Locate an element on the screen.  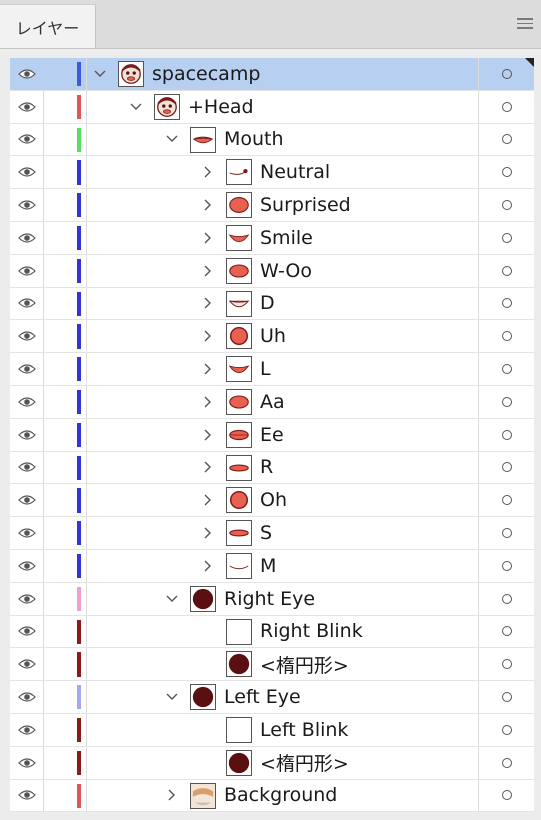
layer-name: Oh is located at coordinates (273, 500).